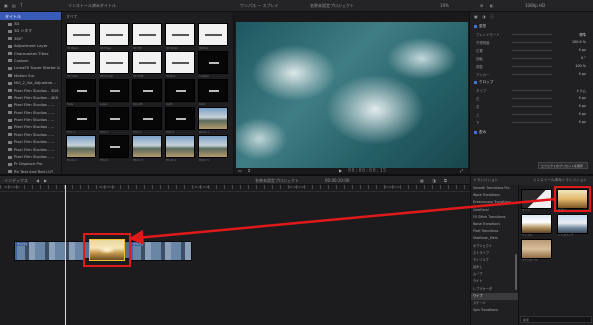 The height and width of the screenshot is (325, 593). I want to click on title-thumbnail: Photo 5, so click(213, 148).